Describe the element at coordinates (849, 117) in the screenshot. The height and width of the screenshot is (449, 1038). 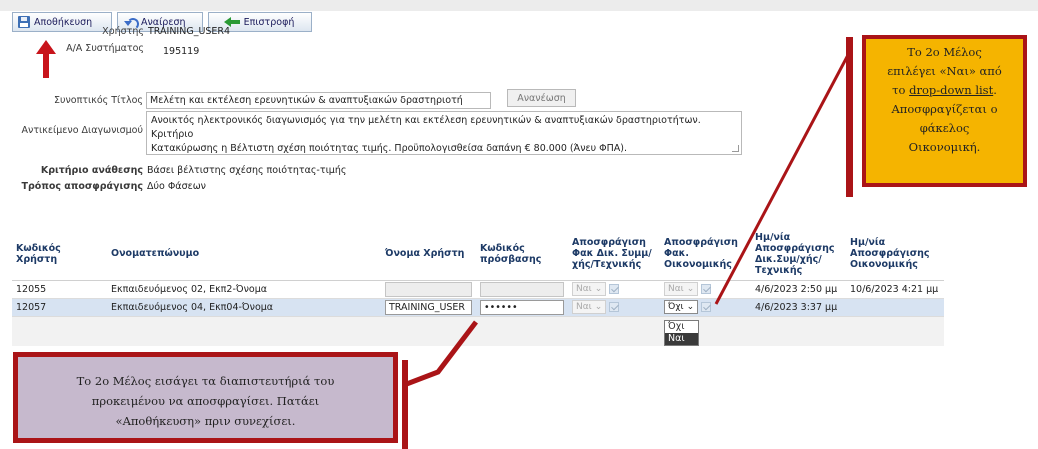
I see `callout-bracket-right` at that location.